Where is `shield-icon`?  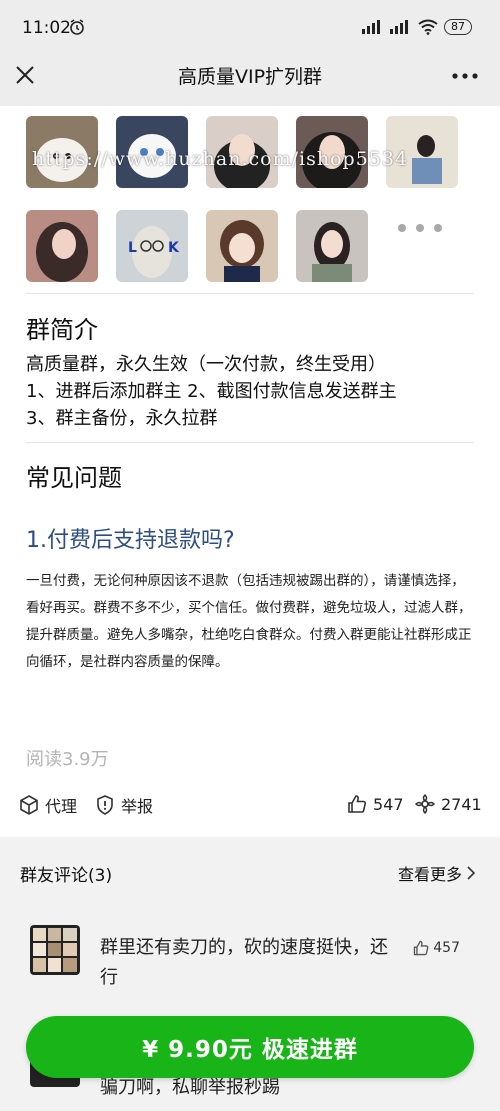
shield-icon is located at coordinates (105, 805).